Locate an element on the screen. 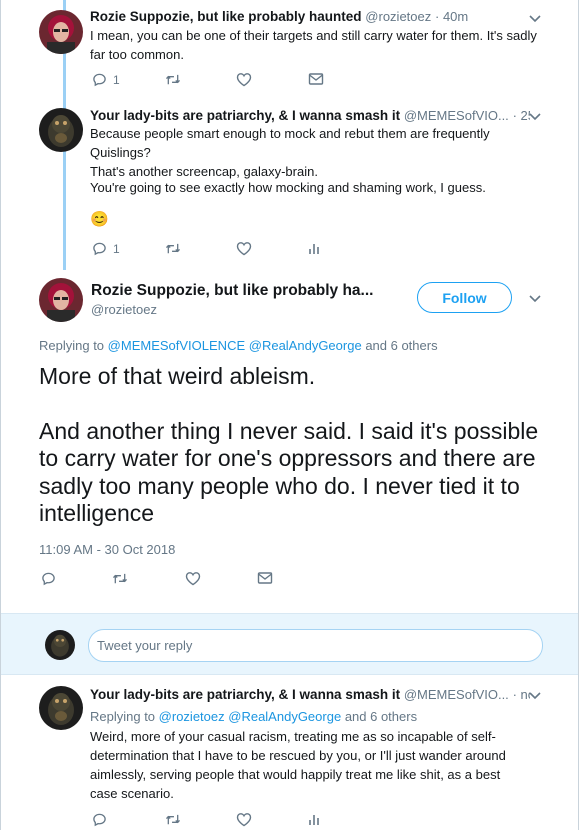 Image resolution: width=579 pixels, height=830 pixels. mention-link: @rozietoez is located at coordinates (192, 716).